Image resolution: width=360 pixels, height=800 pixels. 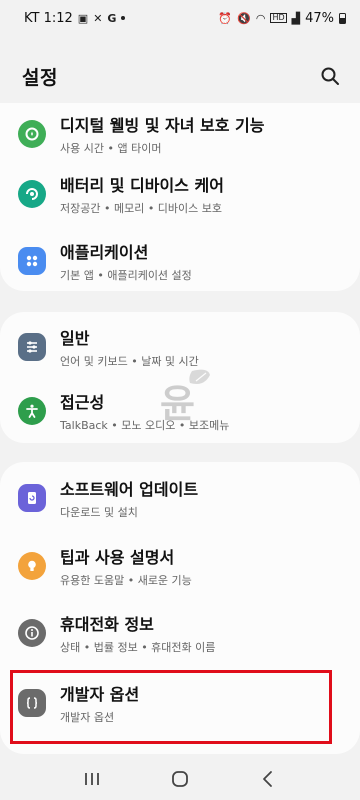 I want to click on back-icon, so click(x=267, y=779).